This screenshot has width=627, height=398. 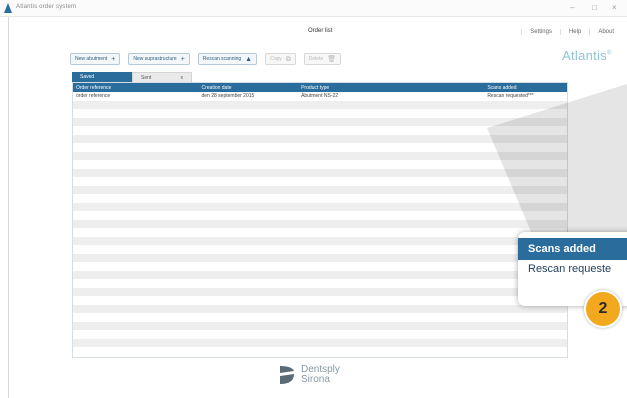 I want to click on brand-logo: Atlantis®, so click(x=587, y=55).